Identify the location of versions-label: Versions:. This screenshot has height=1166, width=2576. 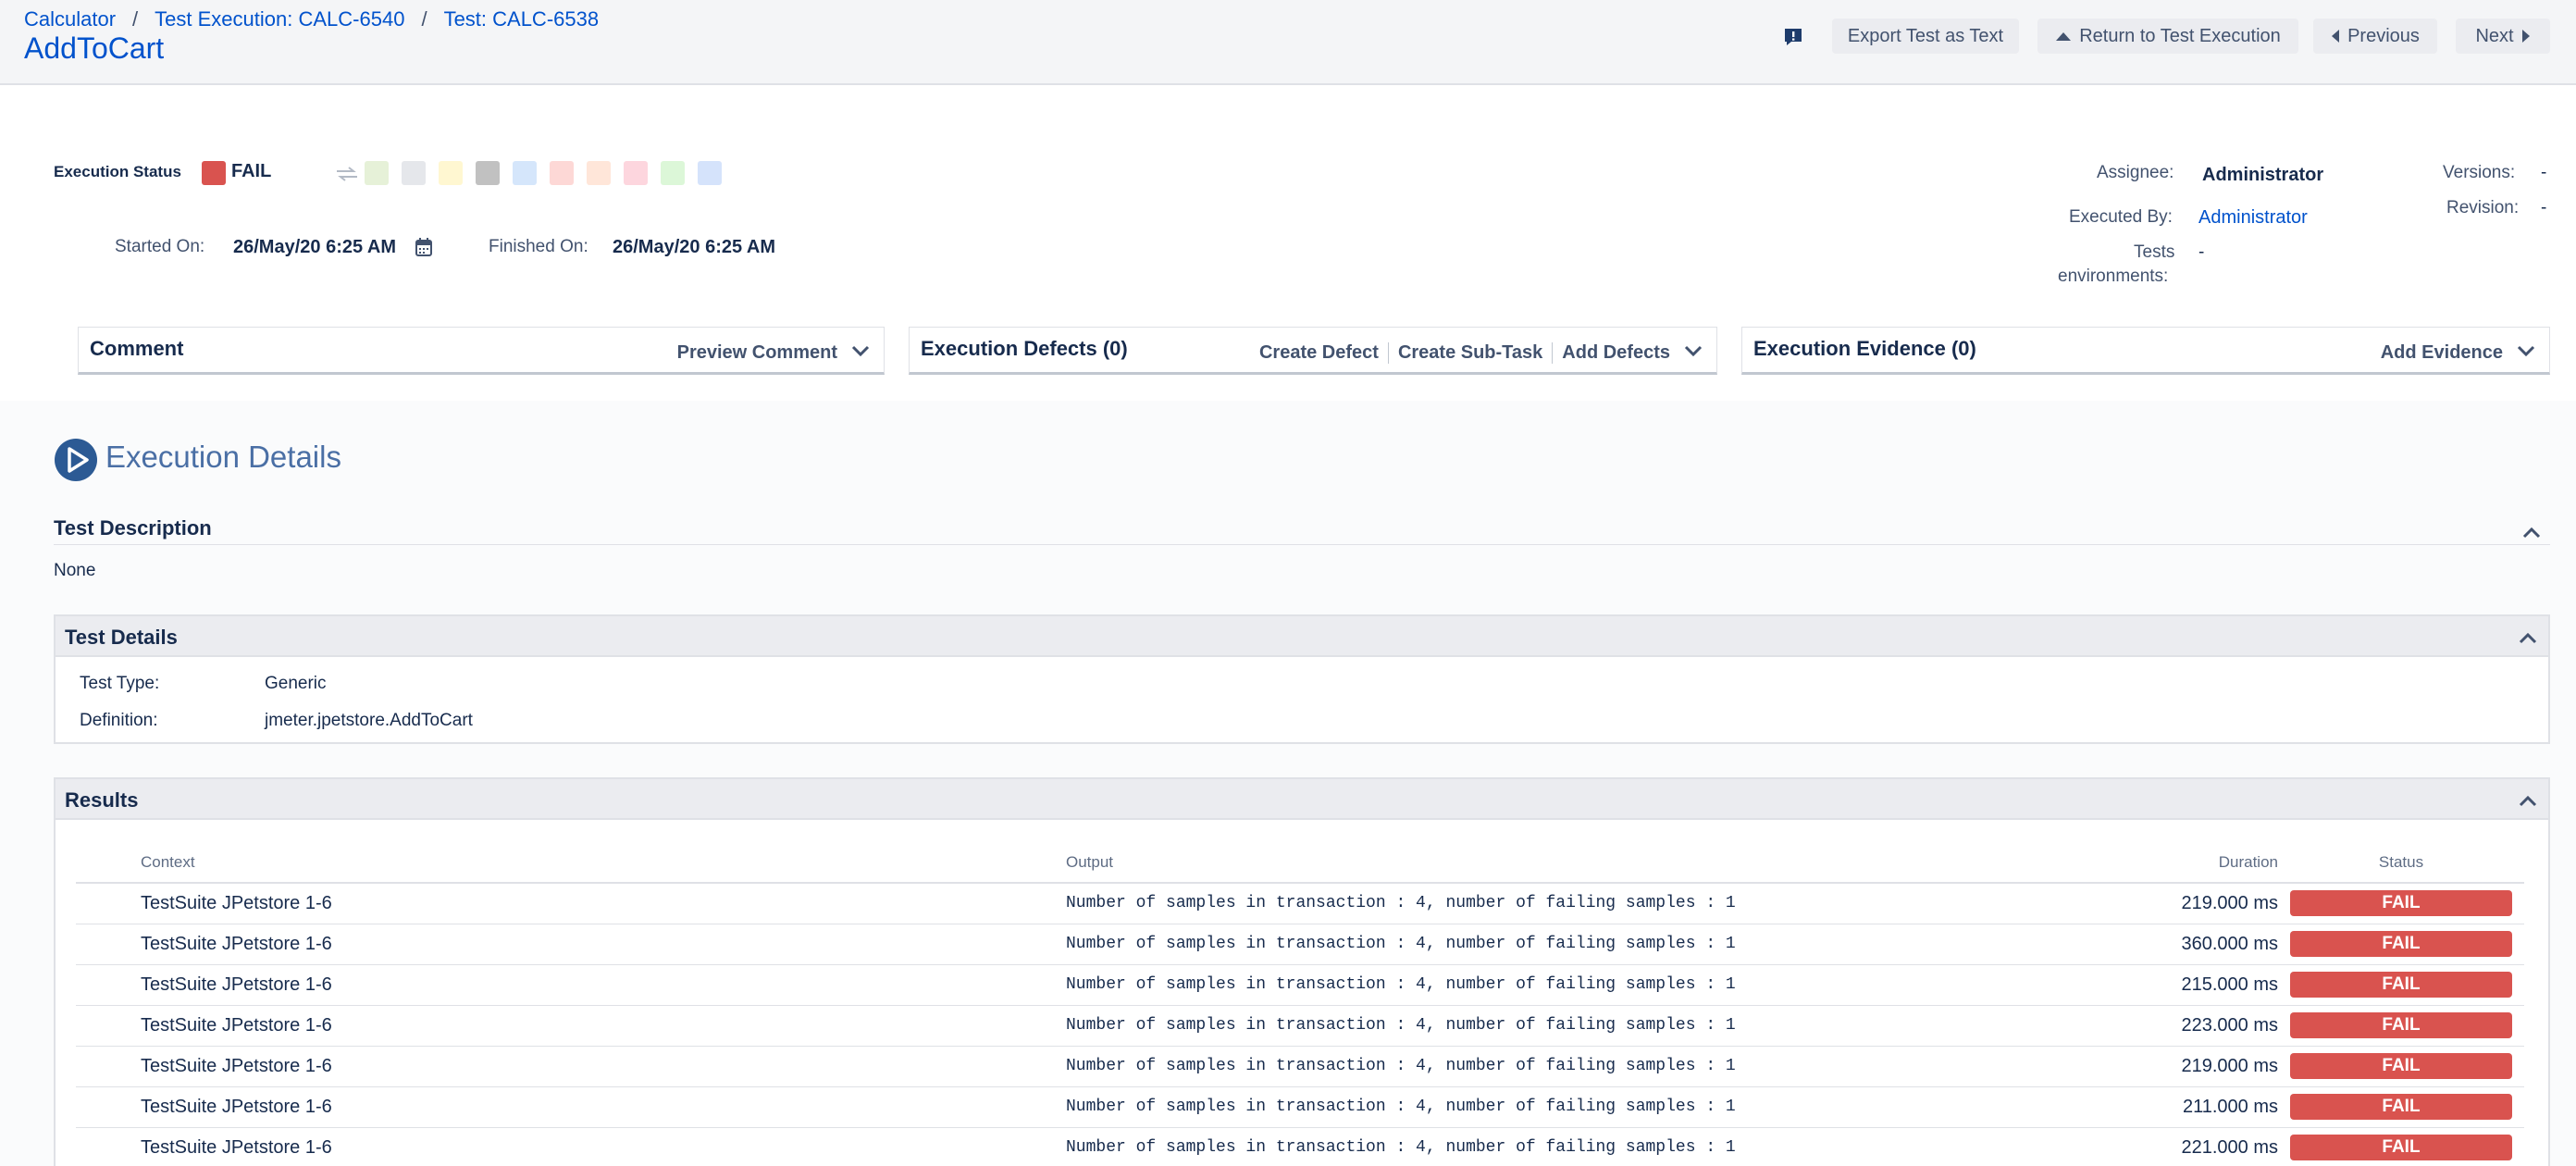
(2479, 172).